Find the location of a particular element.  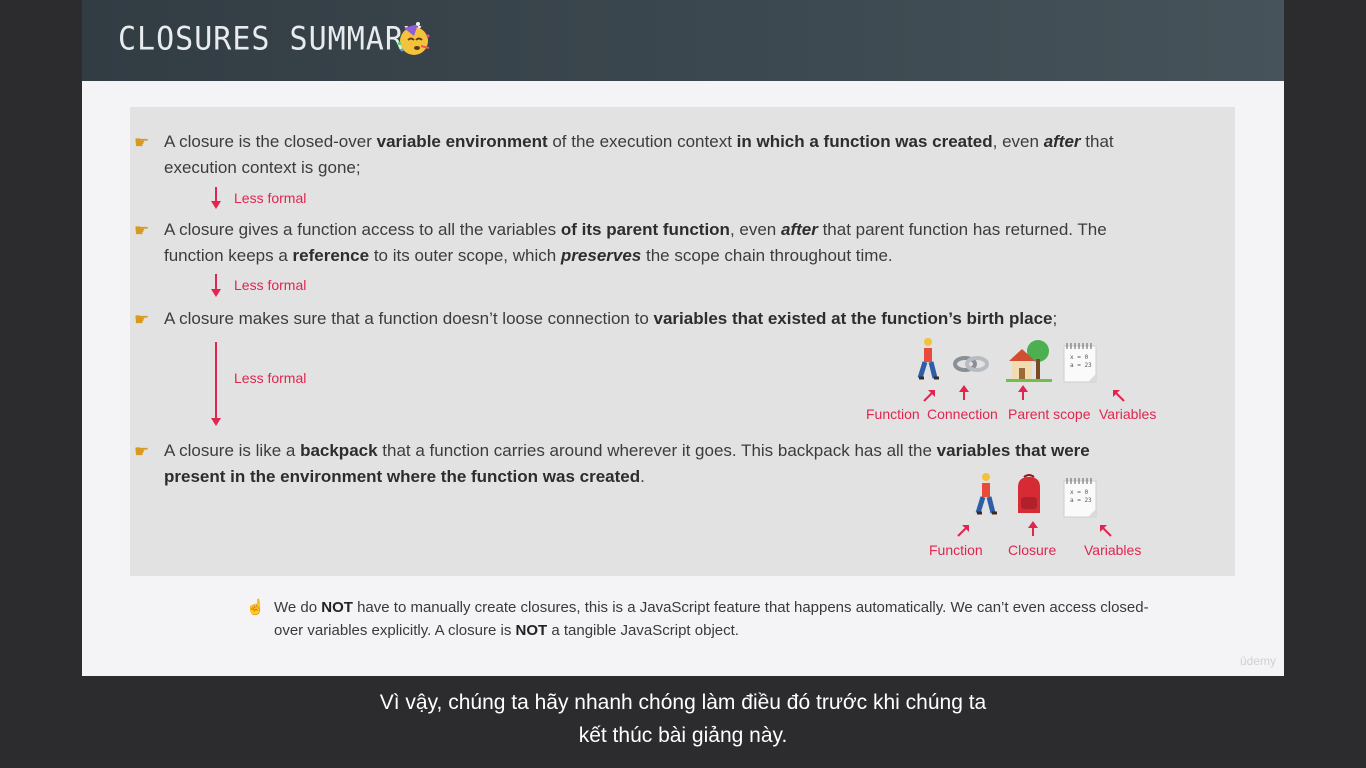

partying-face-icon is located at coordinates (414, 38).